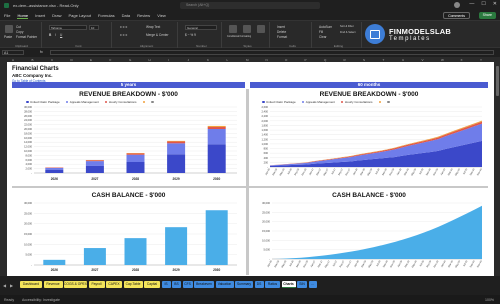  What do you see at coordinates (281, 27) in the screenshot?
I see `insert-cells-button: Insert` at bounding box center [281, 27].